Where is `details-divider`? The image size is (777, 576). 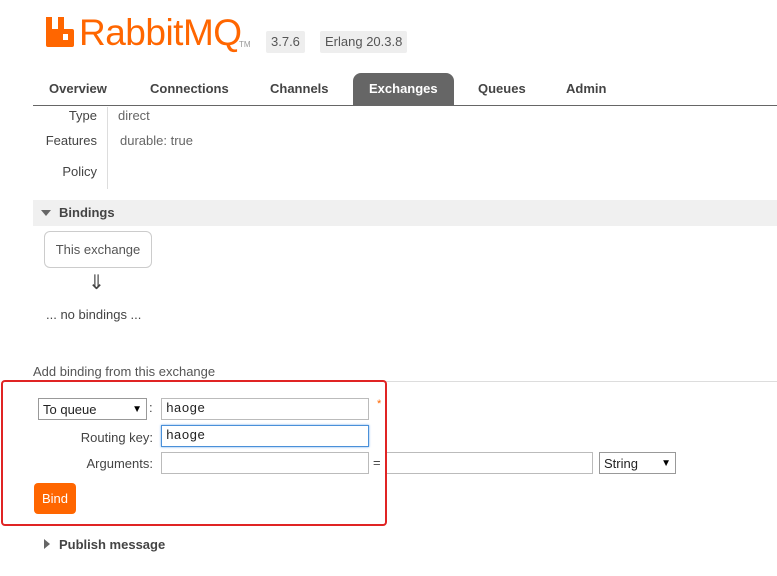
details-divider is located at coordinates (107, 148).